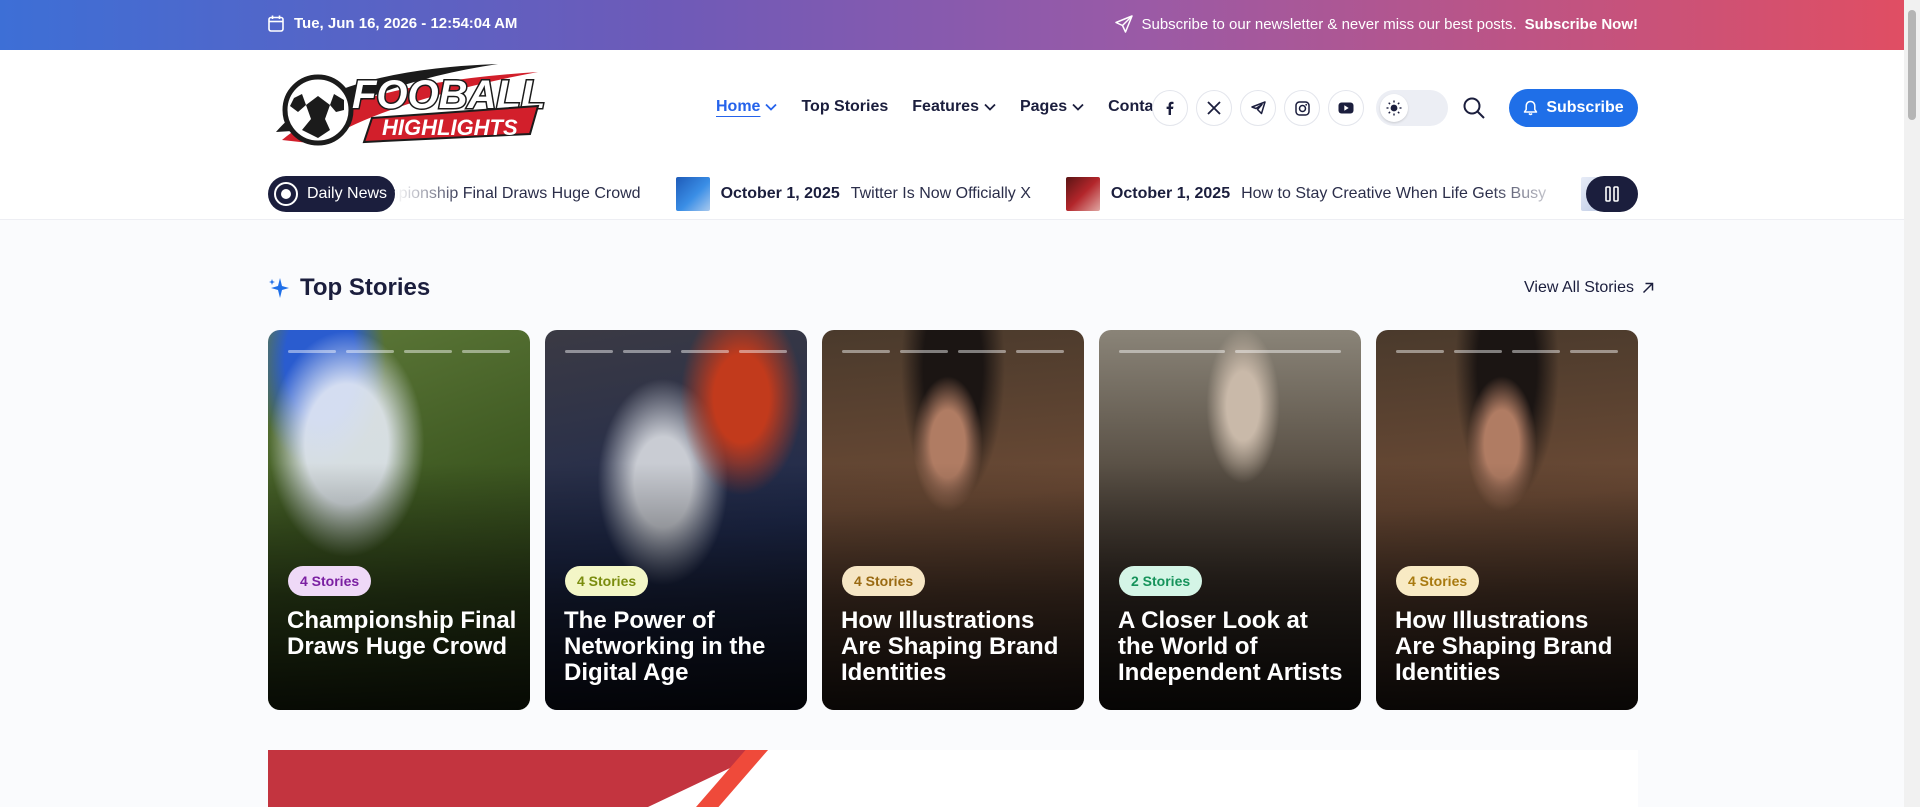 The image size is (1920, 807). I want to click on search-icon, so click(1474, 108).